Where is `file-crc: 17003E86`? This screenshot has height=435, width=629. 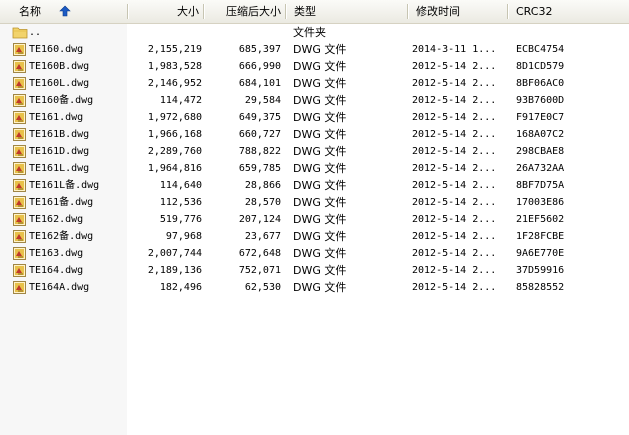 file-crc: 17003E86 is located at coordinates (540, 202).